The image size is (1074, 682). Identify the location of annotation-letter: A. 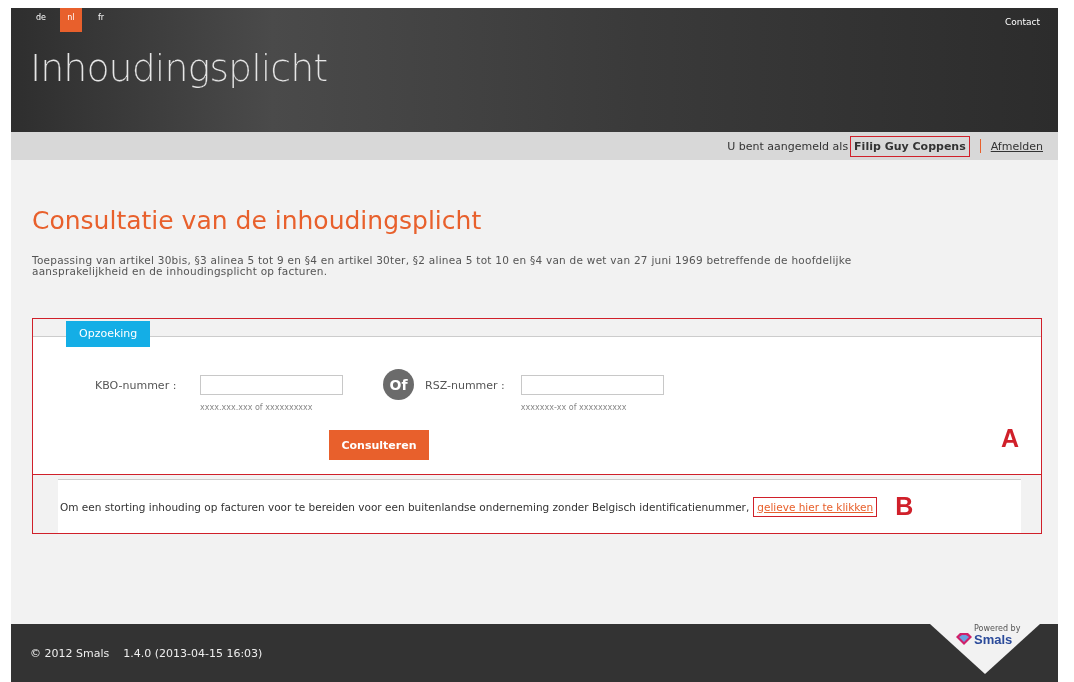
(1009, 438).